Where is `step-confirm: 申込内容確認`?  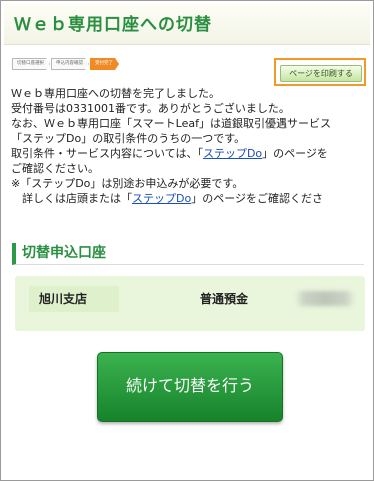 step-confirm: 申込内容確認 is located at coordinates (70, 64).